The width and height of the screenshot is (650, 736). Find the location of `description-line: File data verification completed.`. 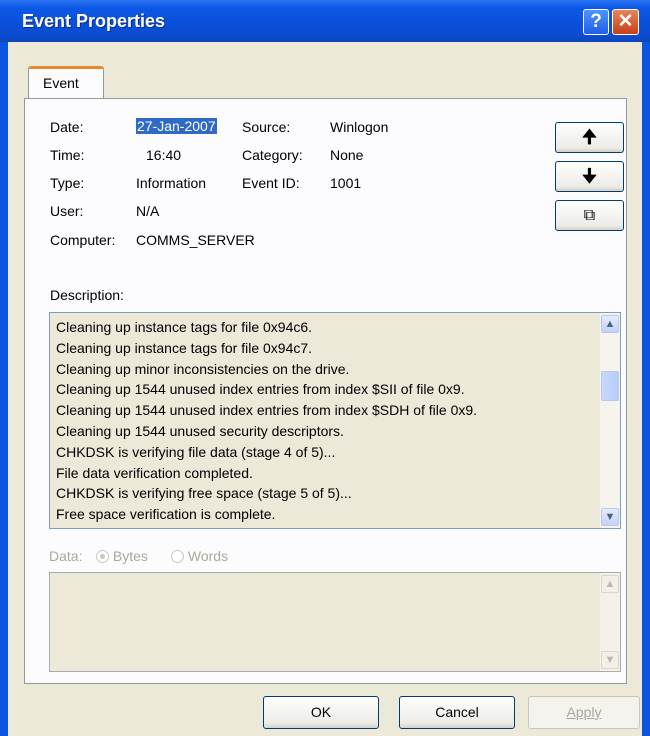

description-line: File data verification completed. is located at coordinates (154, 472).